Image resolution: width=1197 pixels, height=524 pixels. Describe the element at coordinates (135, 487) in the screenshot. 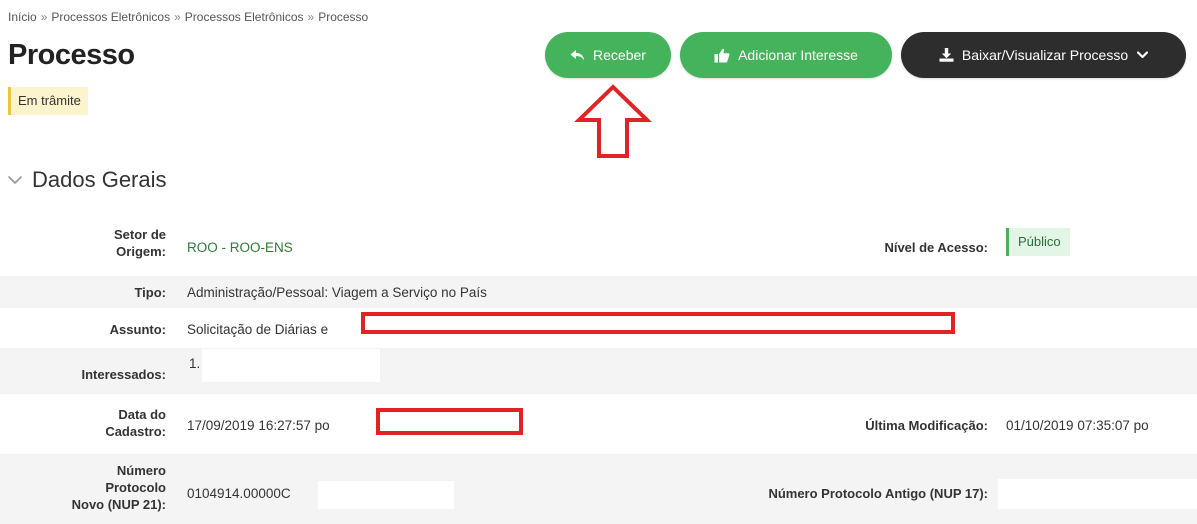

I see `nup21-label-line-2: Protocolo` at that location.